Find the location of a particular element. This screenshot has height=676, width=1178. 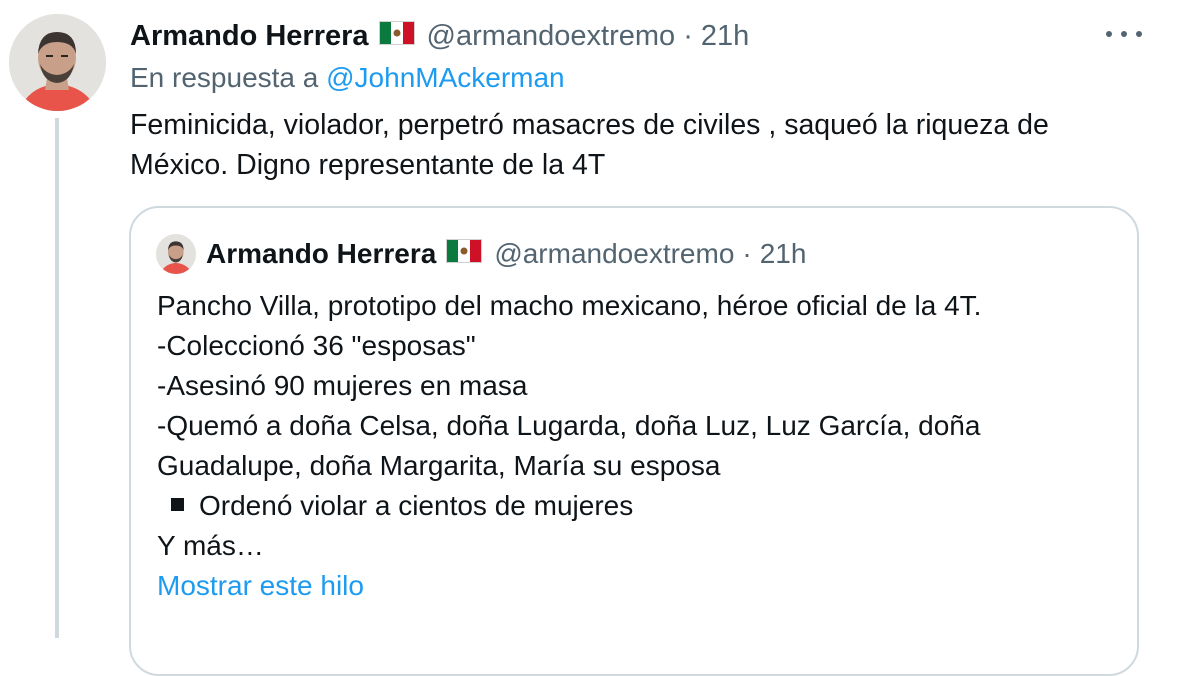

reply-to-link: @JohnMAckerman is located at coordinates (445, 77).